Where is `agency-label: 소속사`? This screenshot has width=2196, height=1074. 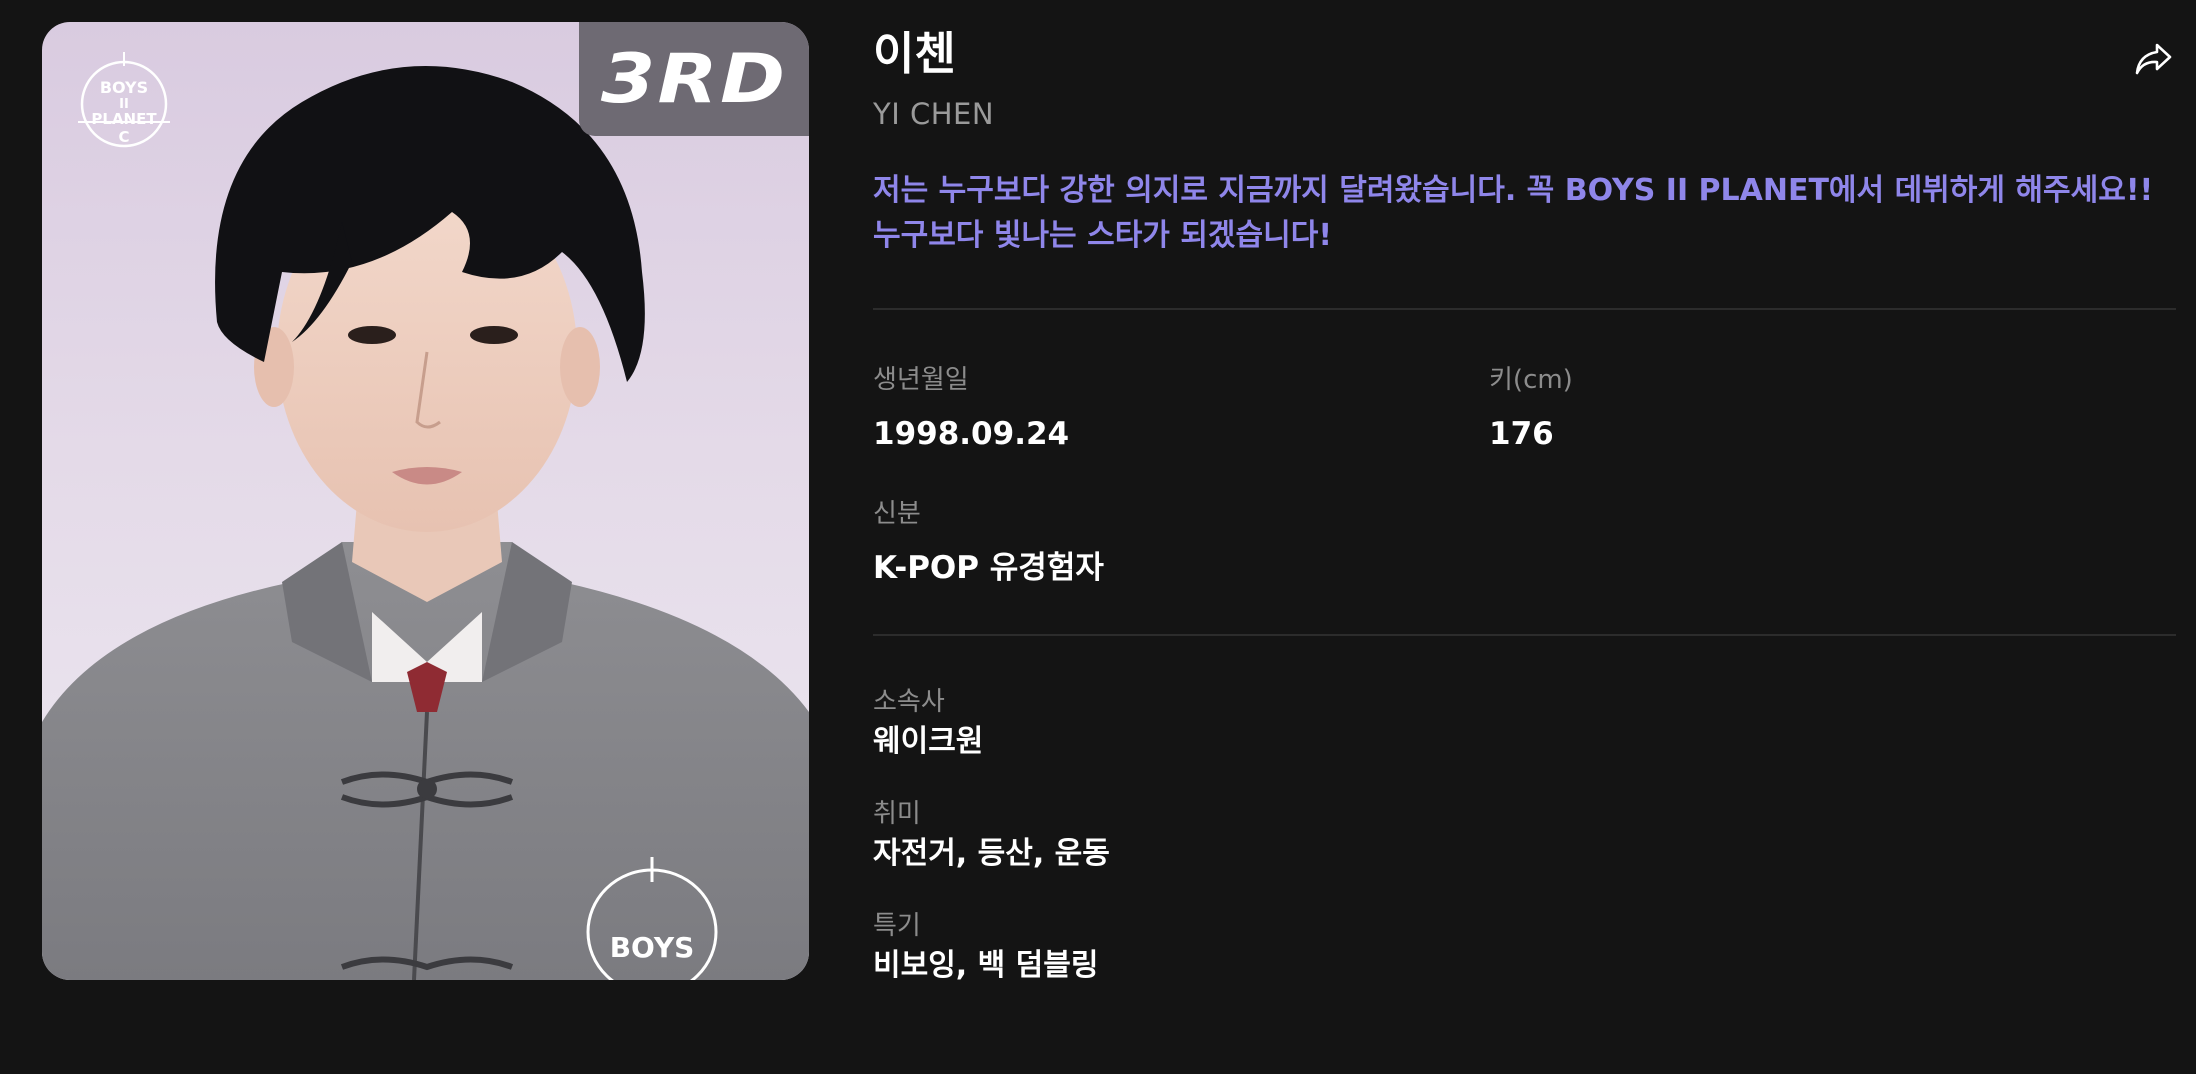 agency-label: 소속사 is located at coordinates (909, 702).